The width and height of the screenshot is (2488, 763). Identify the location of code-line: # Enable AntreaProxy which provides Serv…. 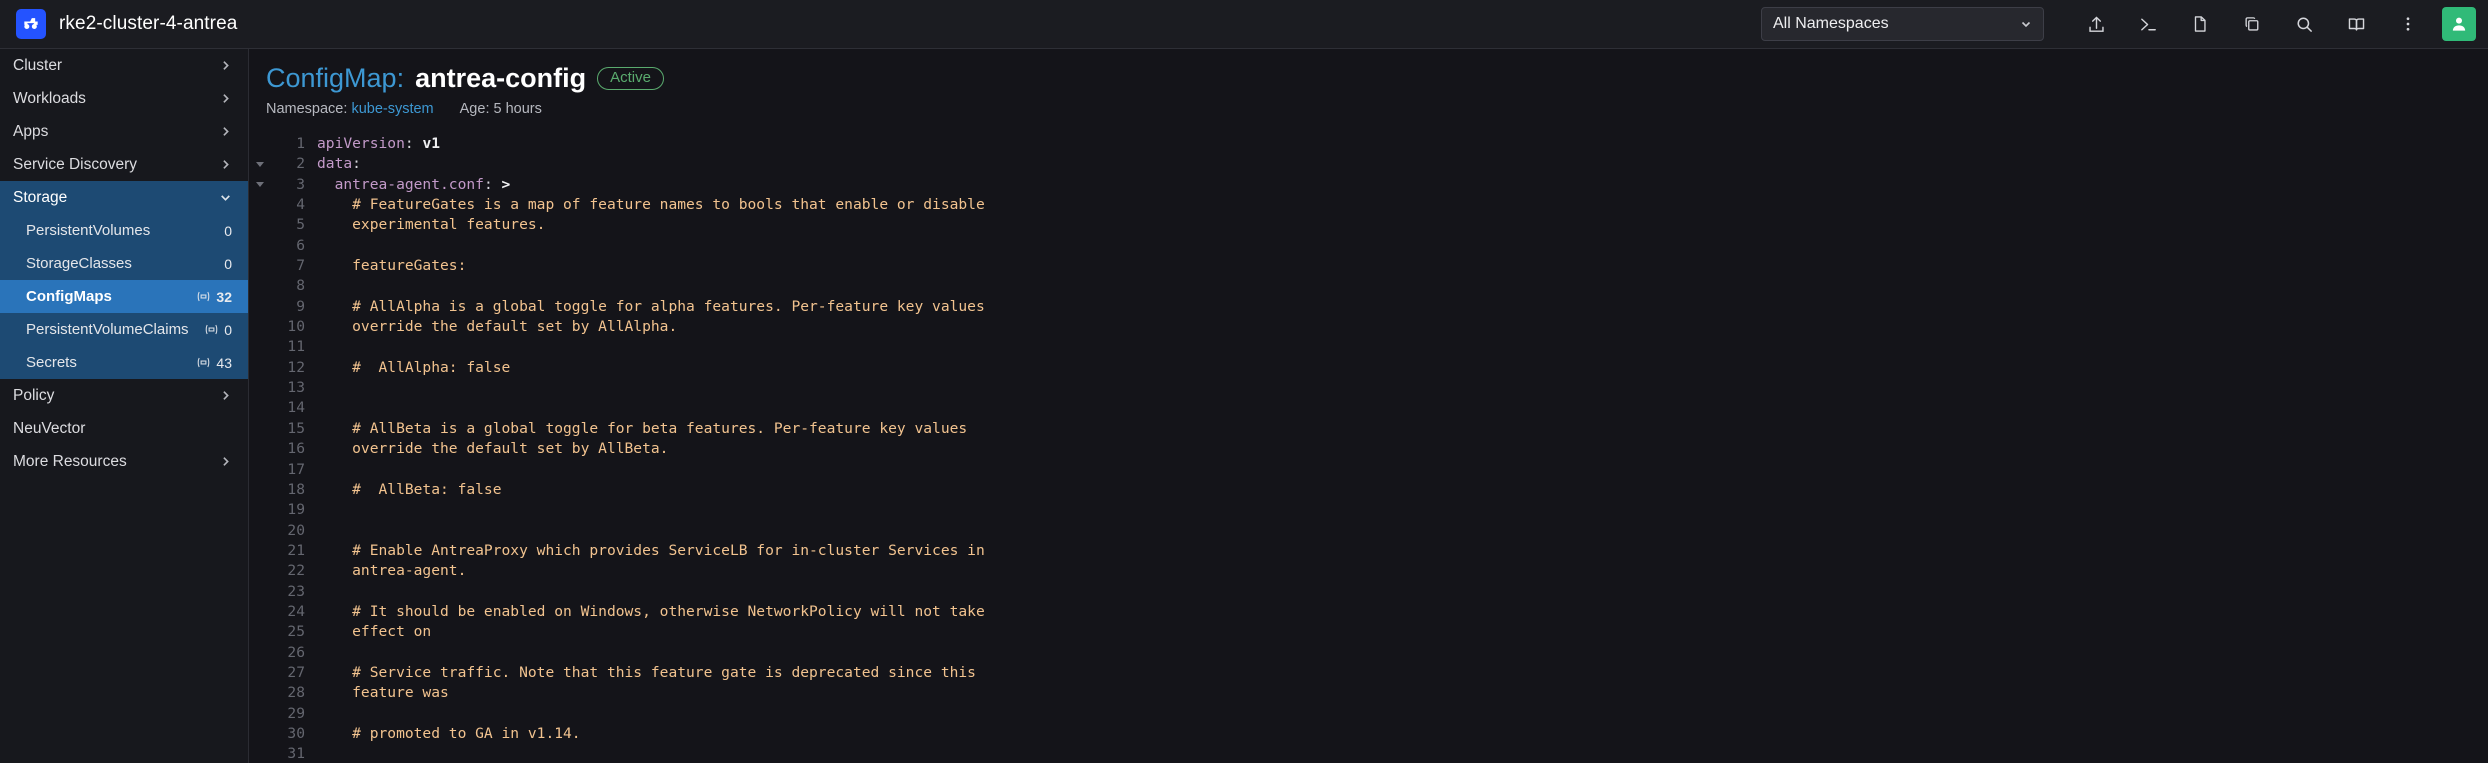
(1402, 551).